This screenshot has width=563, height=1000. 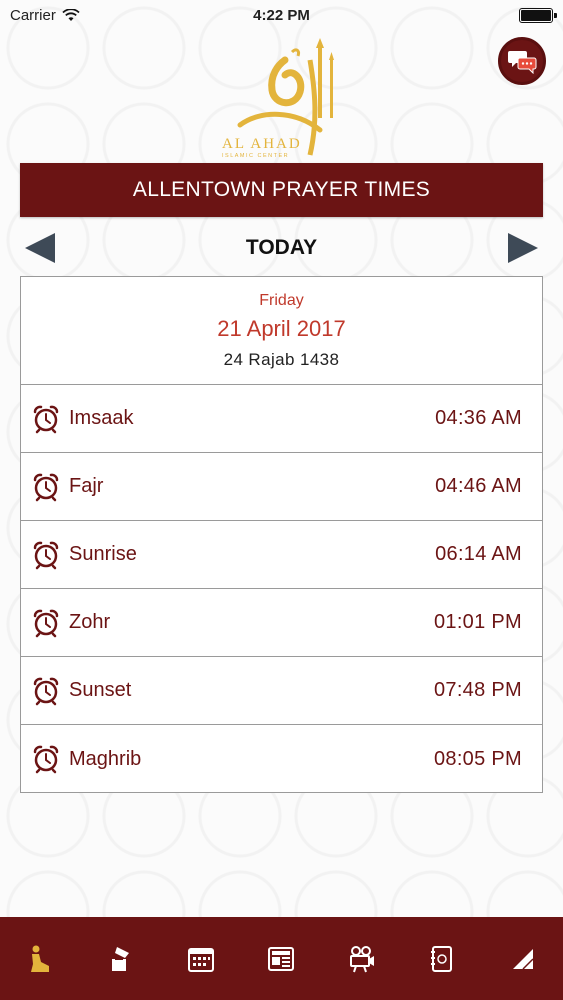 I want to click on prayer-row: Sunrise 06:14 AM, so click(x=281, y=555).